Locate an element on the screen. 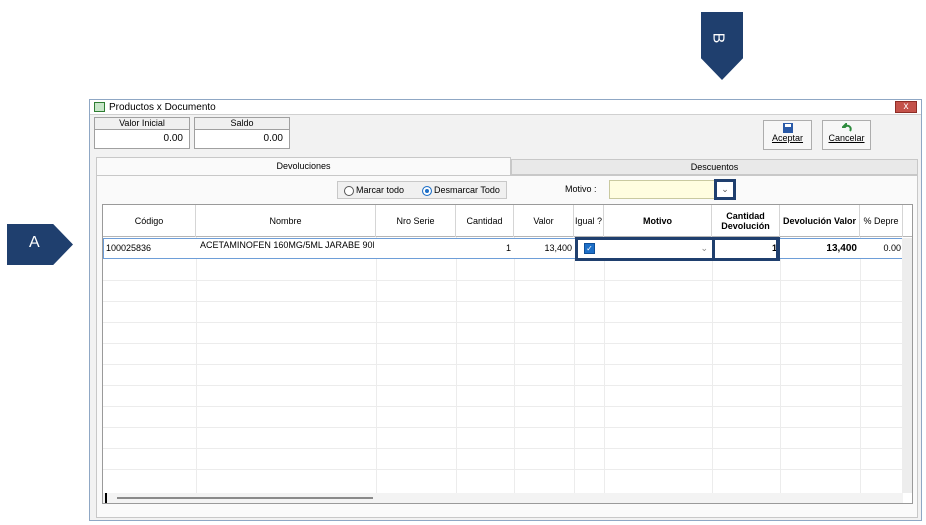  motivo-dropdown-button: ⌄ is located at coordinates (725, 189).